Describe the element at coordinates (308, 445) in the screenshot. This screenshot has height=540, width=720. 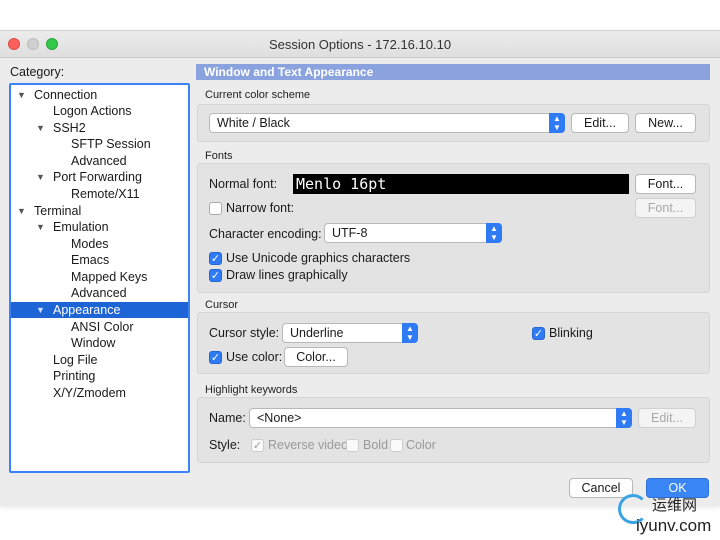
I see `reverse-video-label: Reverse video` at that location.